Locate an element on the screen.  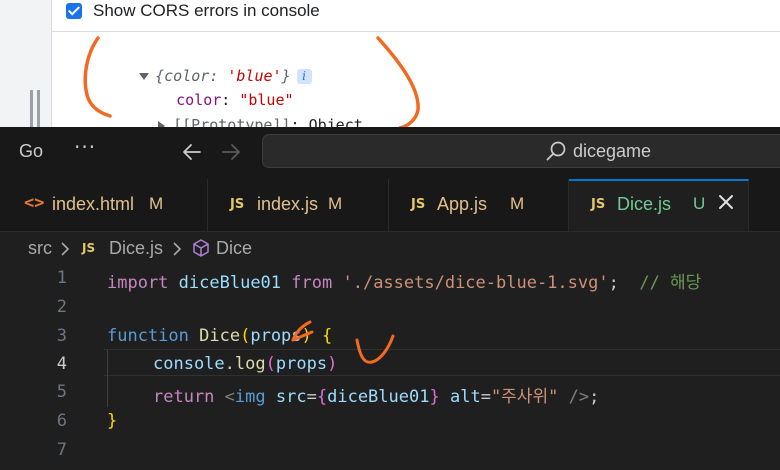
code-comment: // 해당 is located at coordinates (670, 283).